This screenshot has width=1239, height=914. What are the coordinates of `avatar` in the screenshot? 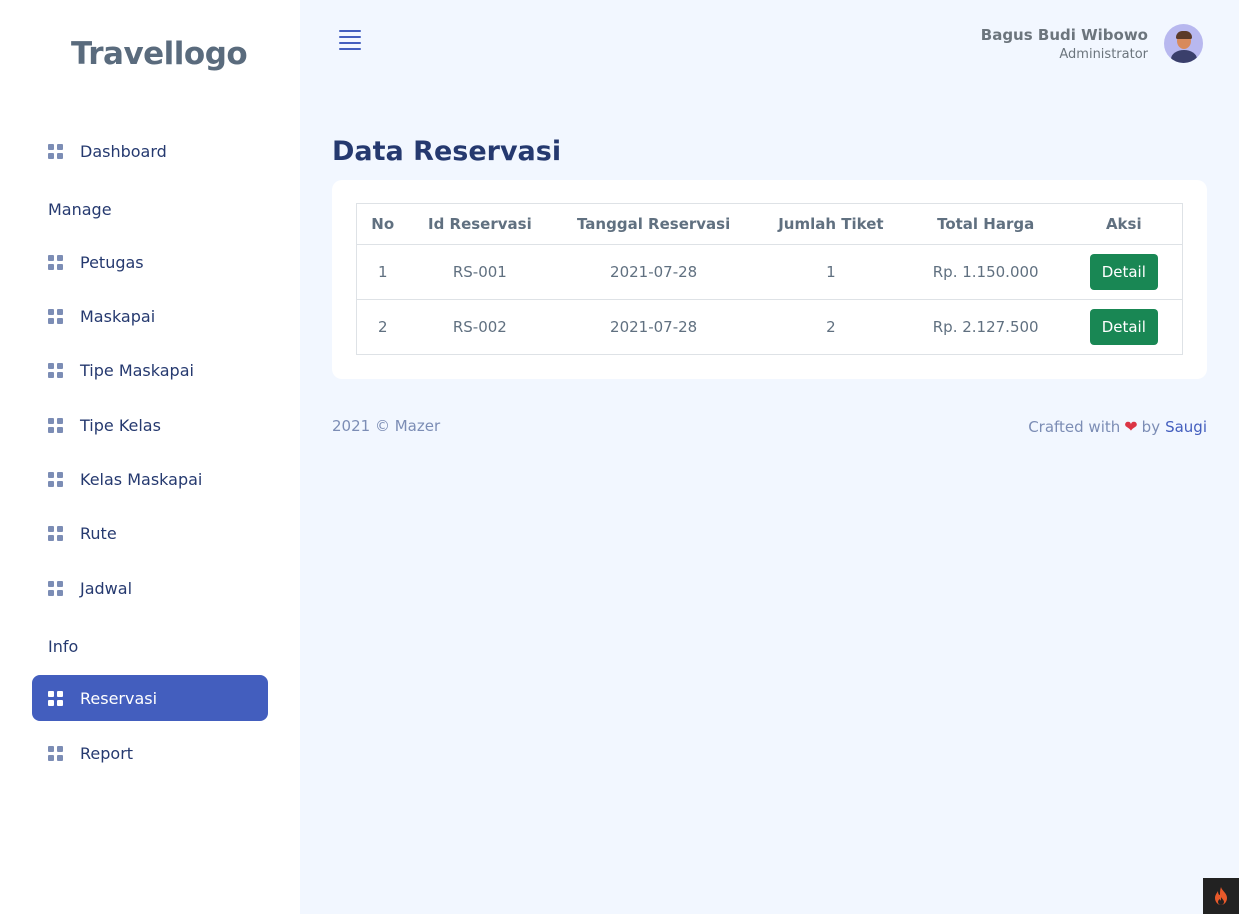 It's located at (1183, 43).